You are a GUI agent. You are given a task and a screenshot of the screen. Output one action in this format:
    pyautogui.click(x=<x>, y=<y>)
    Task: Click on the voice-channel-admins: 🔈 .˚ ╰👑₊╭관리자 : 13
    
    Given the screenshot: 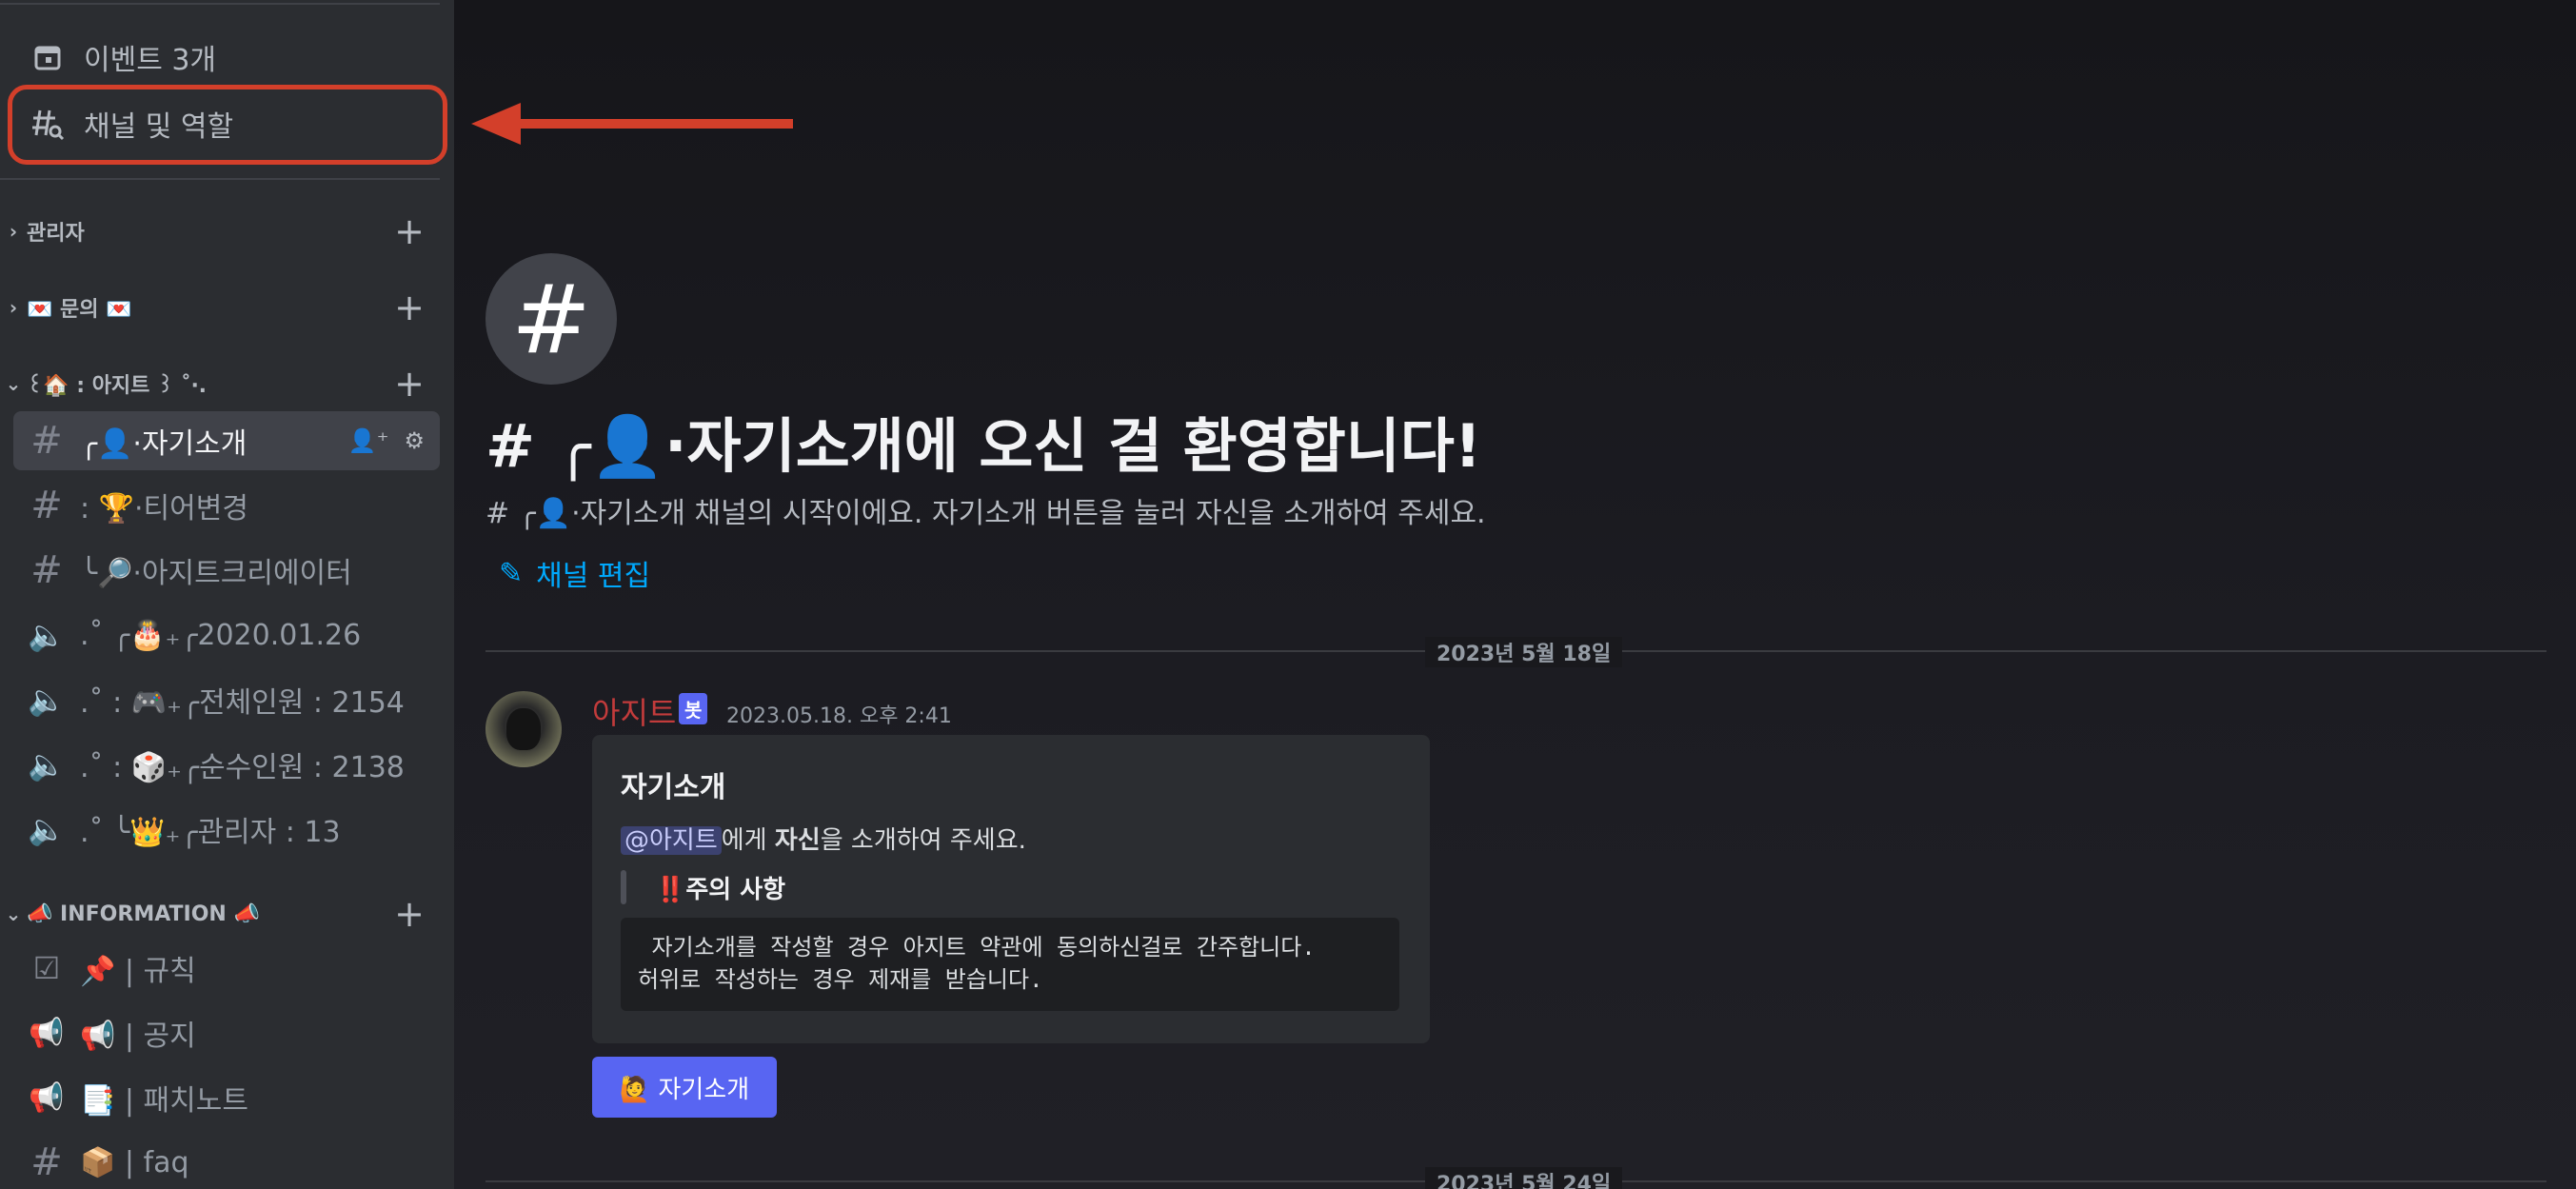 What is the action you would take?
    pyautogui.click(x=226, y=829)
    